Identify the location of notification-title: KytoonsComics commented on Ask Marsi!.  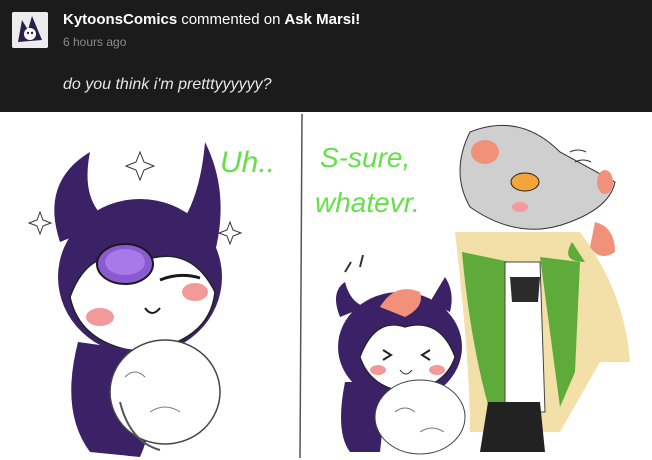
(211, 19).